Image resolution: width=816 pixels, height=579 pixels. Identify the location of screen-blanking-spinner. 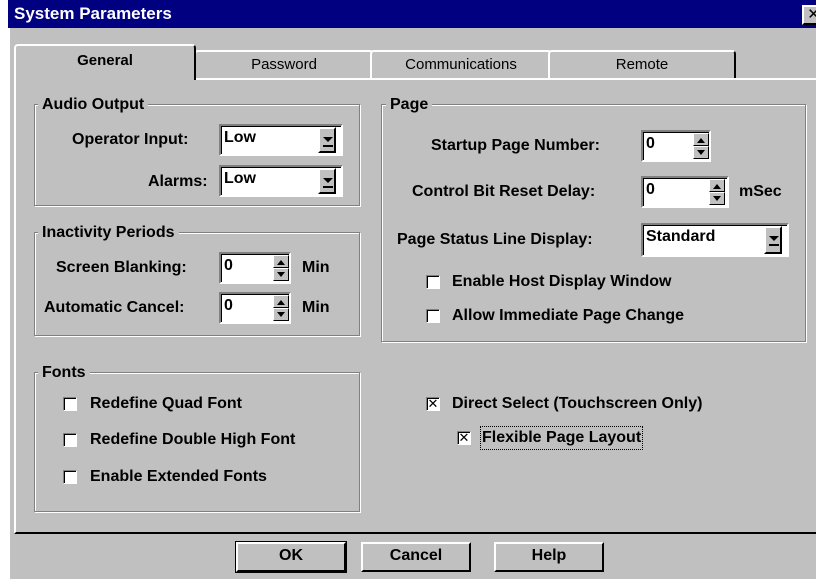
(281, 268).